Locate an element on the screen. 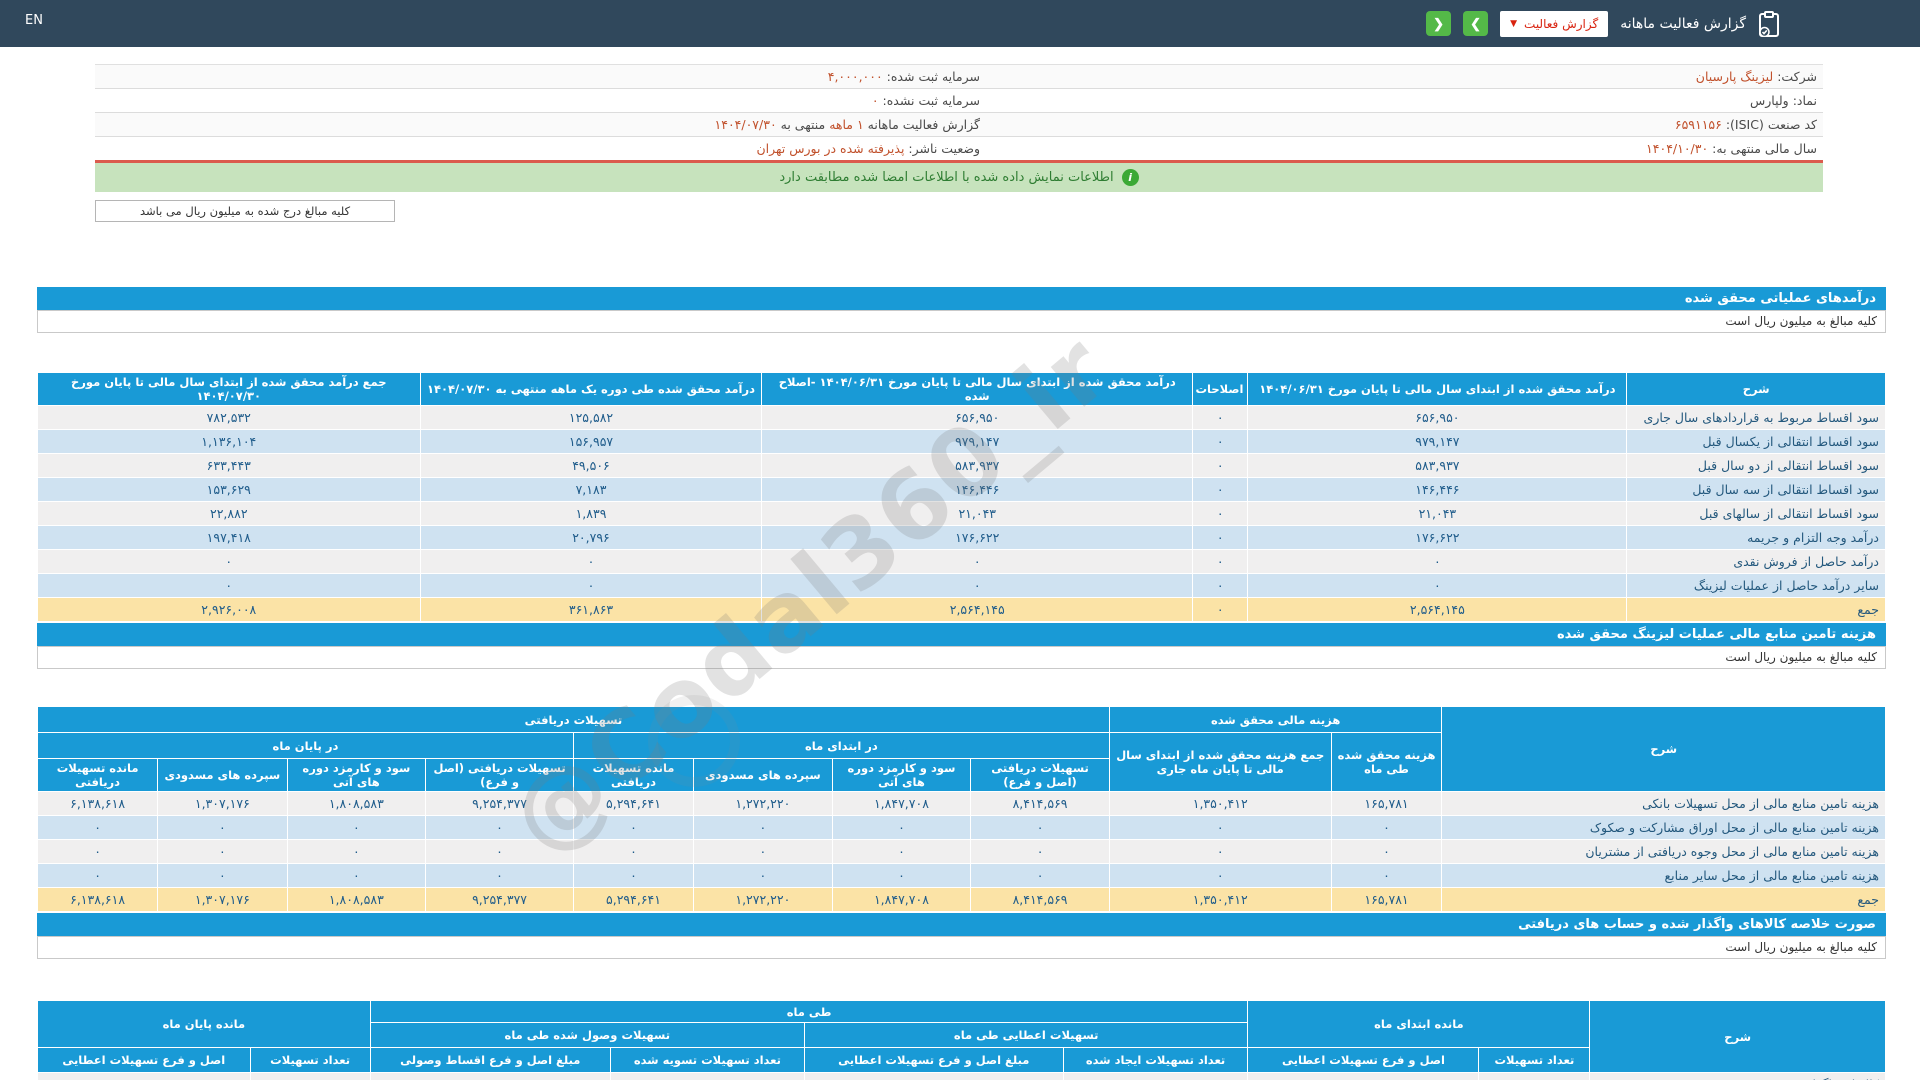 The height and width of the screenshot is (1080, 1920). field-label: سرمایه ثبت شده: is located at coordinates (931, 76).